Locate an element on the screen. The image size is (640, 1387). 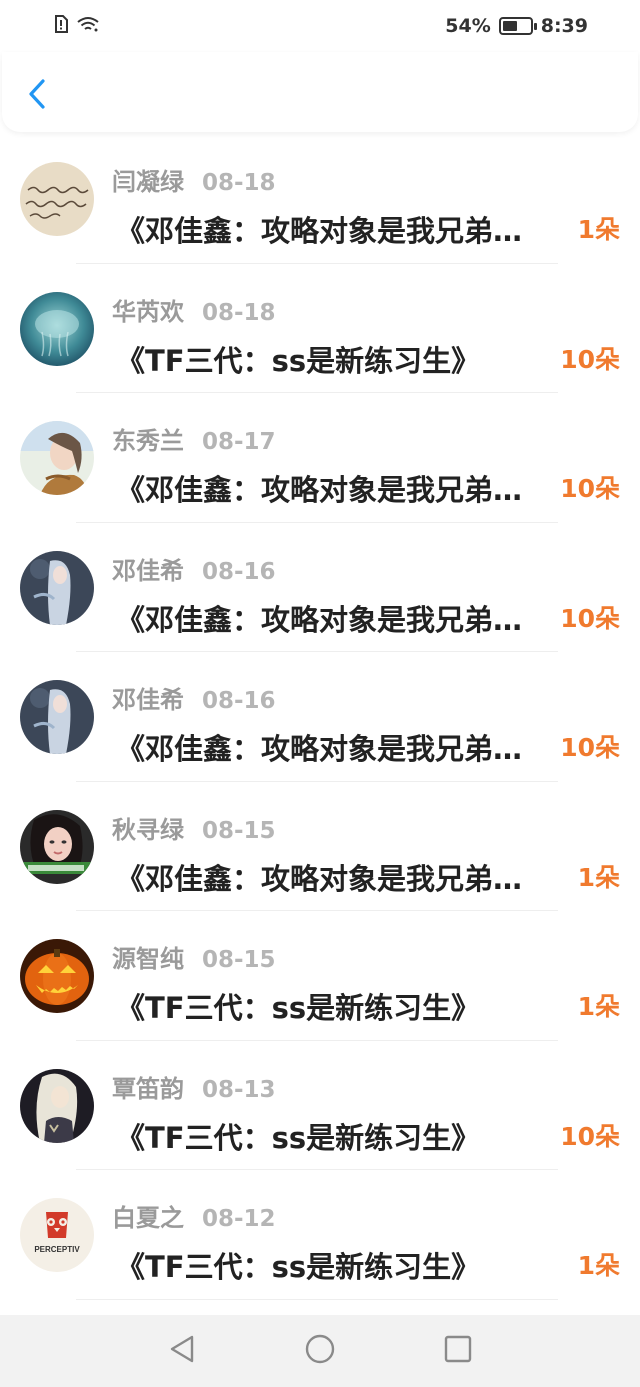
home-circle-icon is located at coordinates (320, 1351).